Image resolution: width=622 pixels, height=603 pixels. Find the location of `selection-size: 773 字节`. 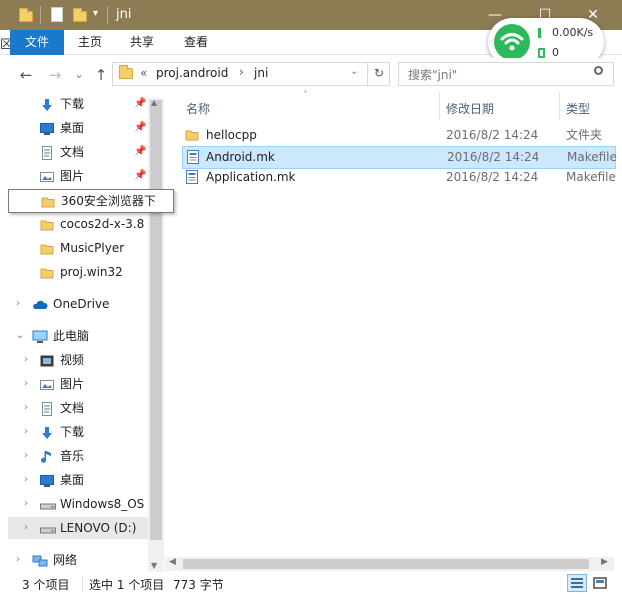

selection-size: 773 字节 is located at coordinates (198, 585).